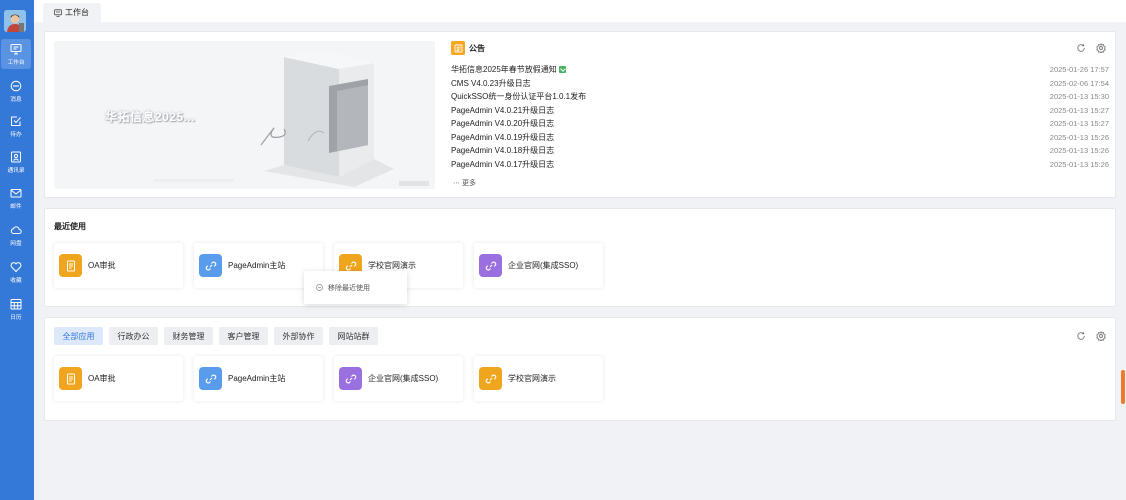 This screenshot has height=500, width=1126. Describe the element at coordinates (77, 12) in the screenshot. I see `tab-label: 工作台` at that location.